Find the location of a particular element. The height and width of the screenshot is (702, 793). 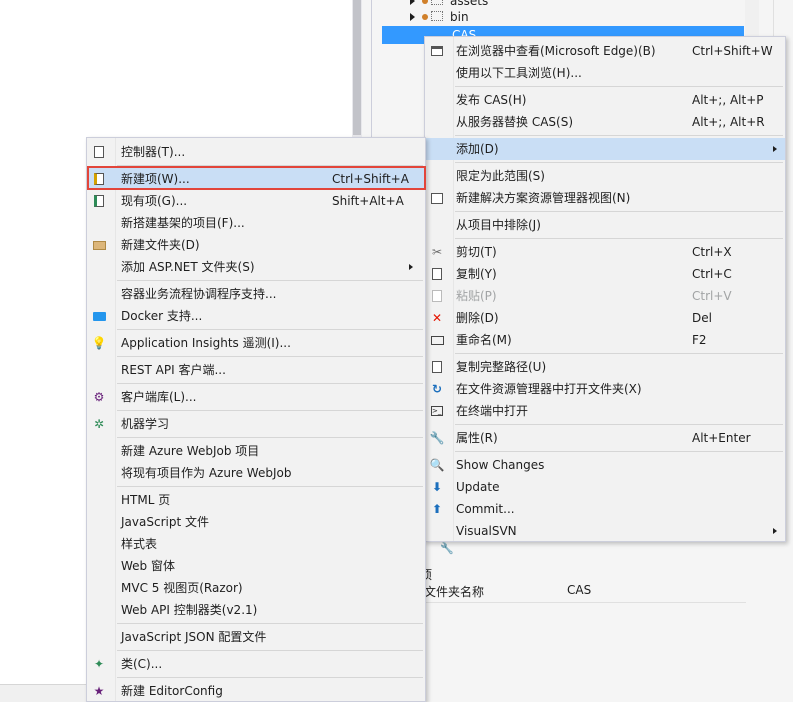

menu-item-label: 新建解决方案资源管理器视图(N) is located at coordinates (543, 198).